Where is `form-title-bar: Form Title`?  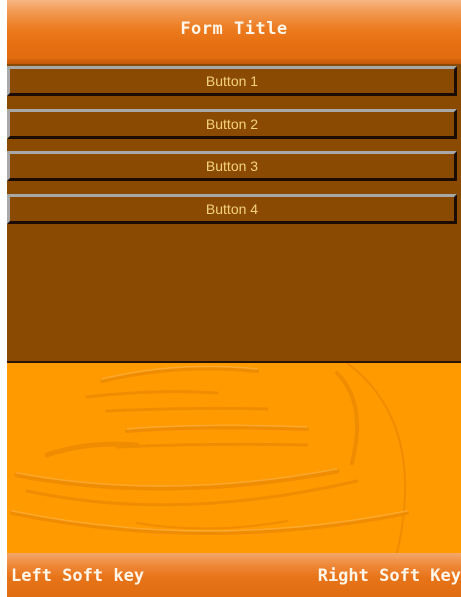 form-title-bar: Form Title is located at coordinates (234, 32).